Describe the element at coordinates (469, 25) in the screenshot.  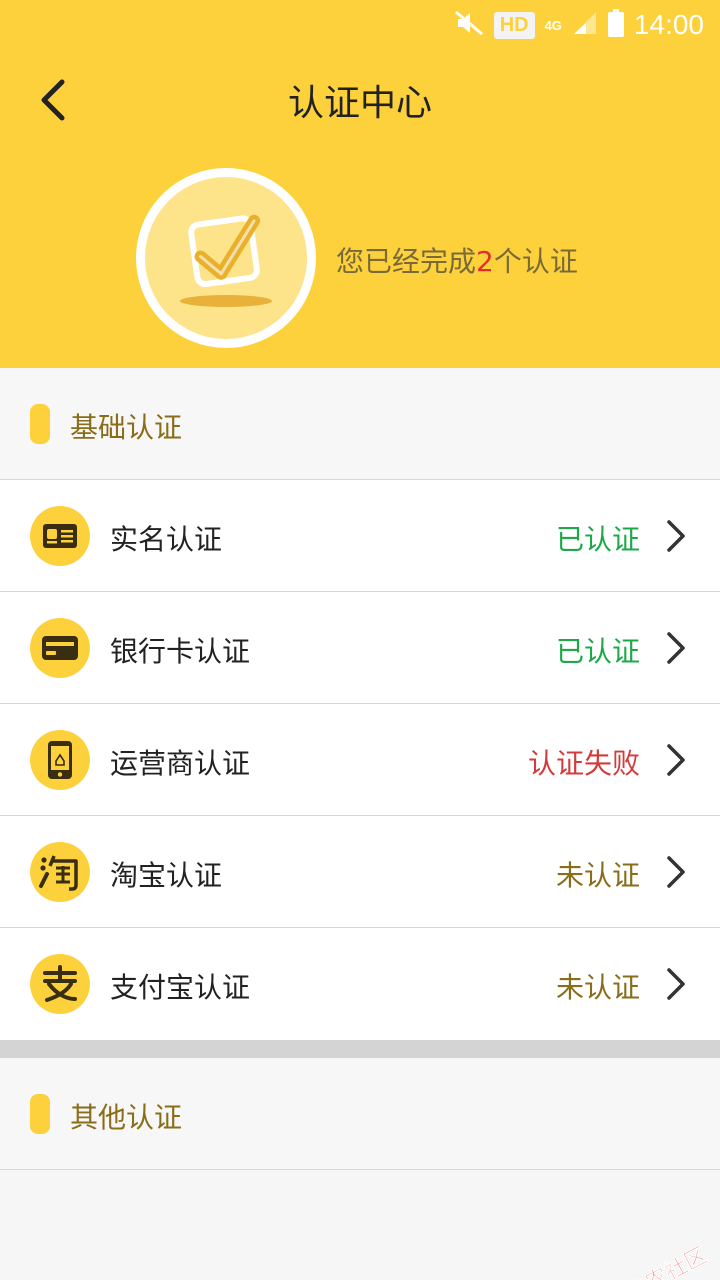
I see `mute-icon` at that location.